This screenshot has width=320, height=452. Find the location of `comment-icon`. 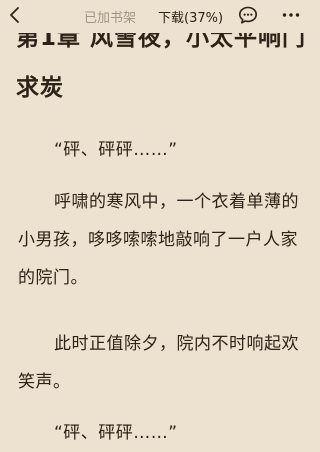

comment-icon is located at coordinates (248, 15).